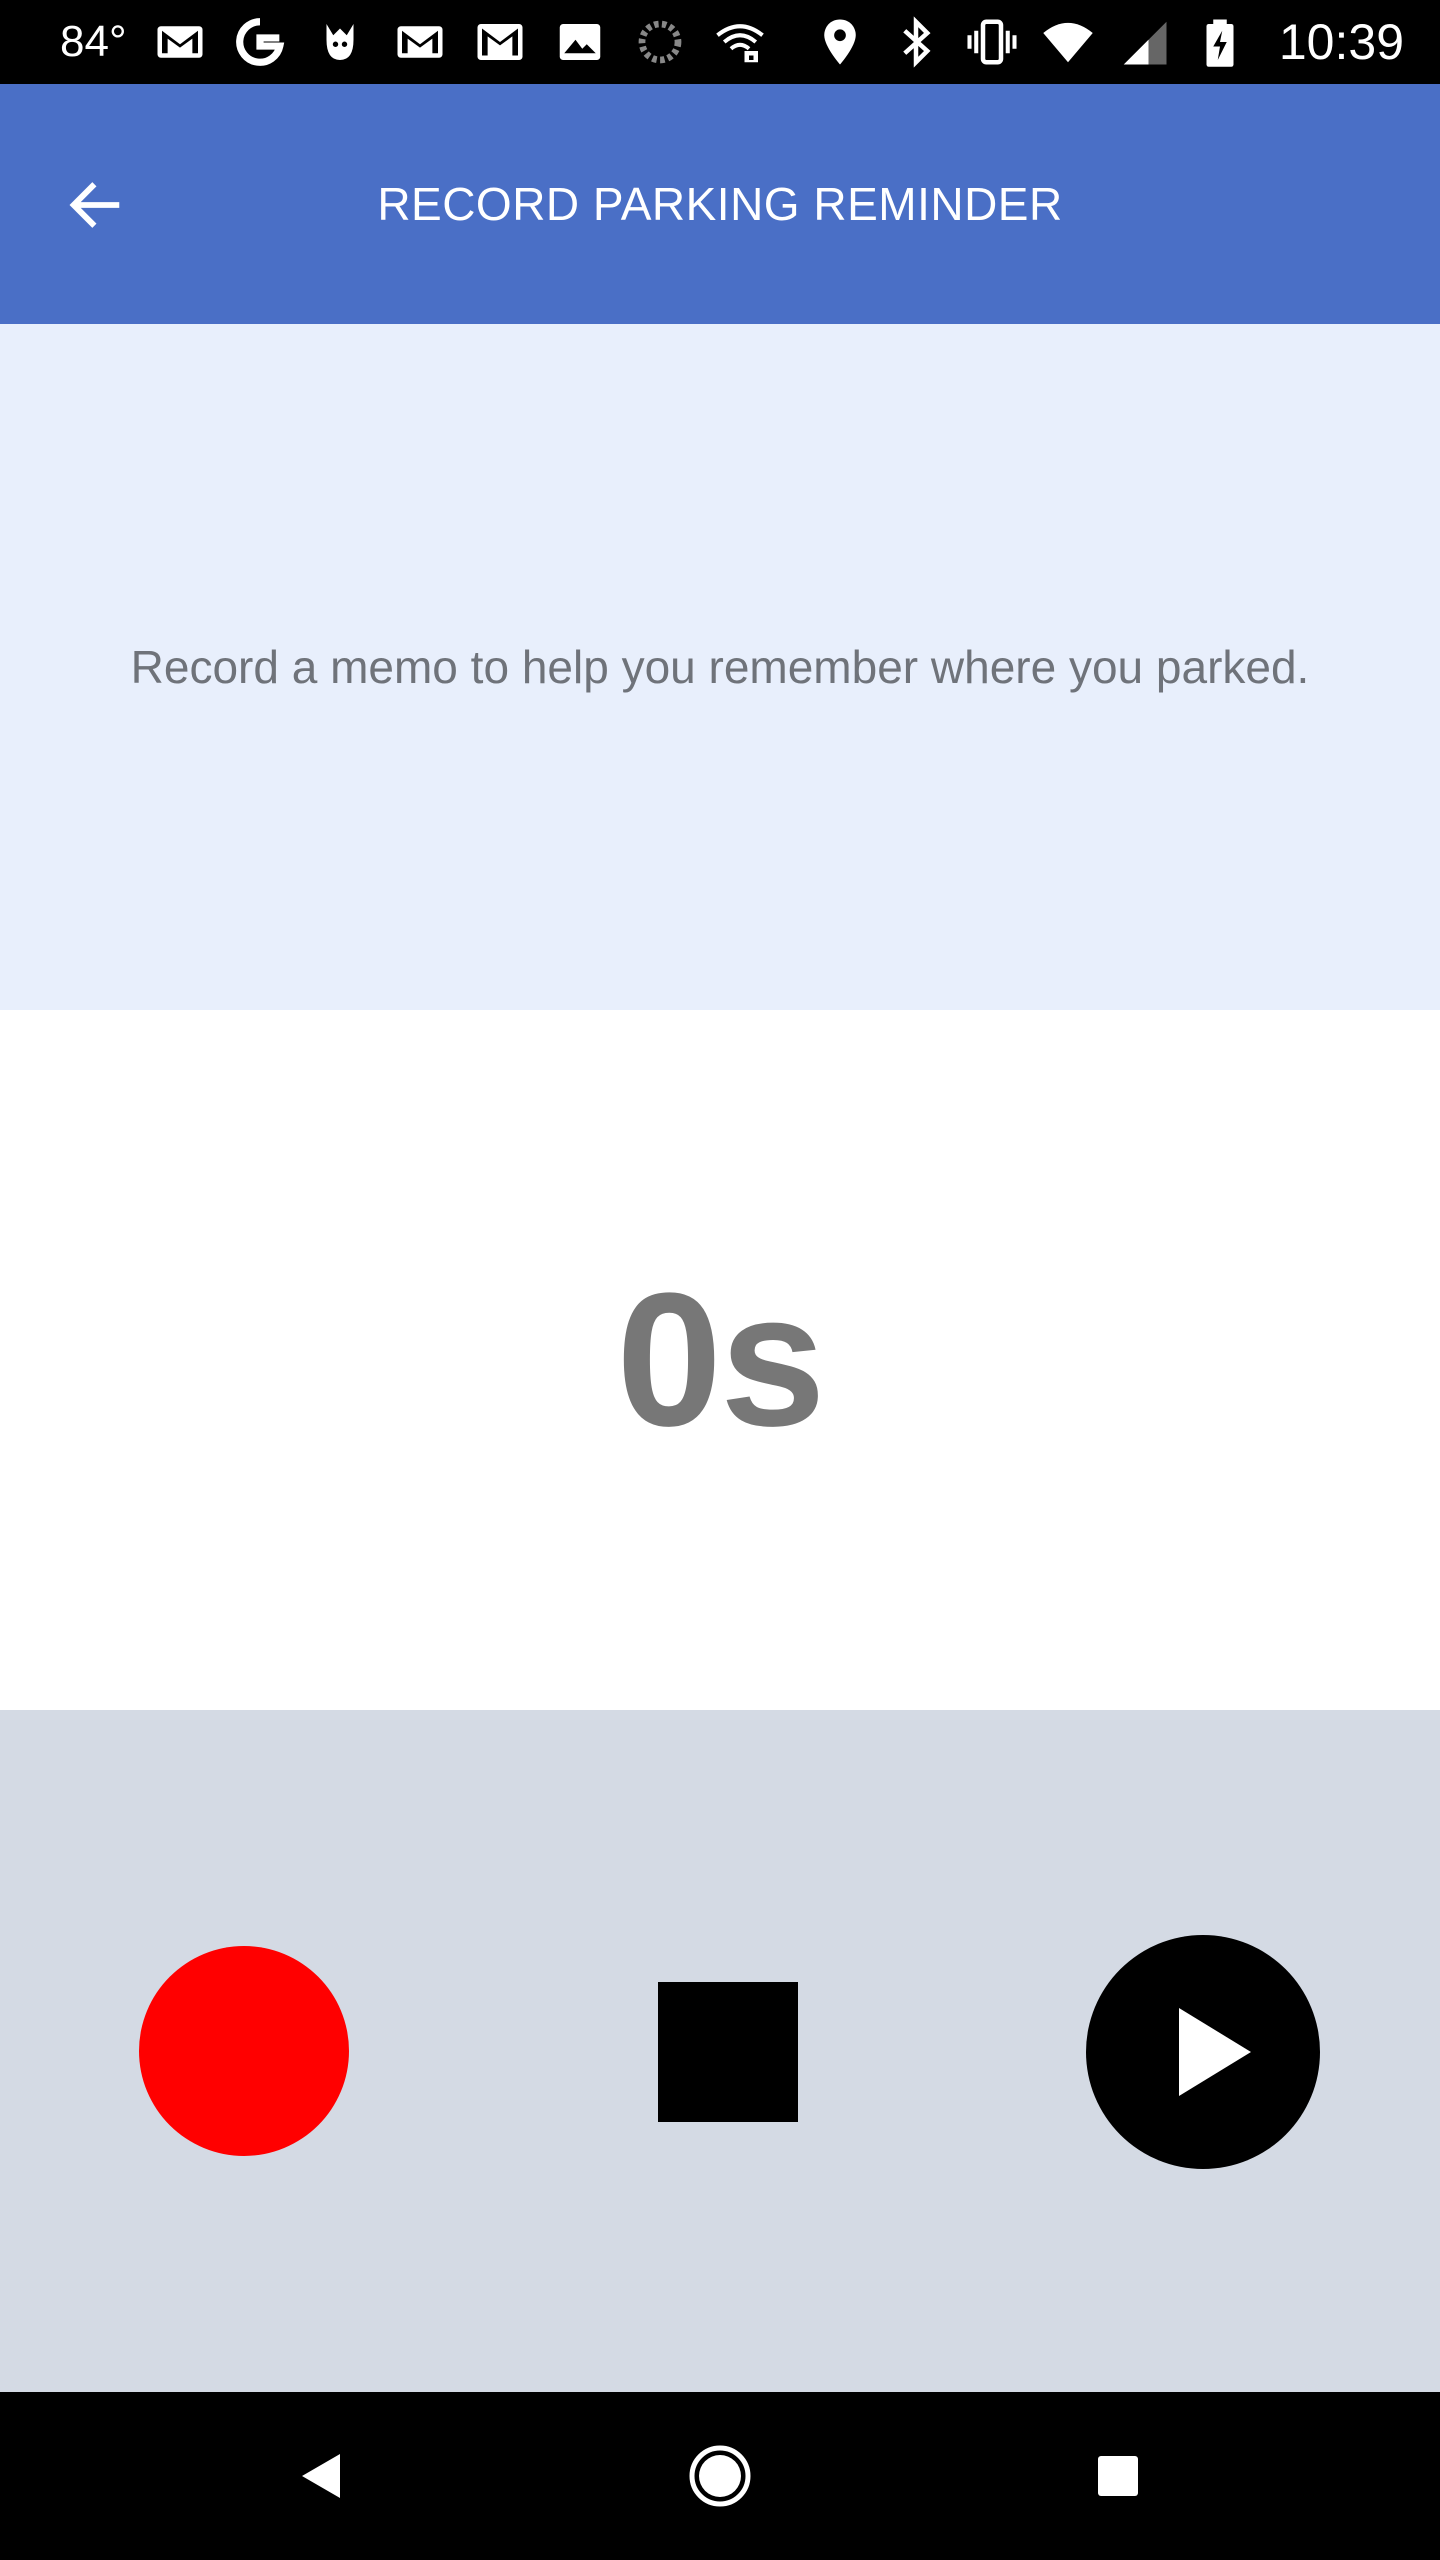  I want to click on nav-back-icon, so click(321, 2476).